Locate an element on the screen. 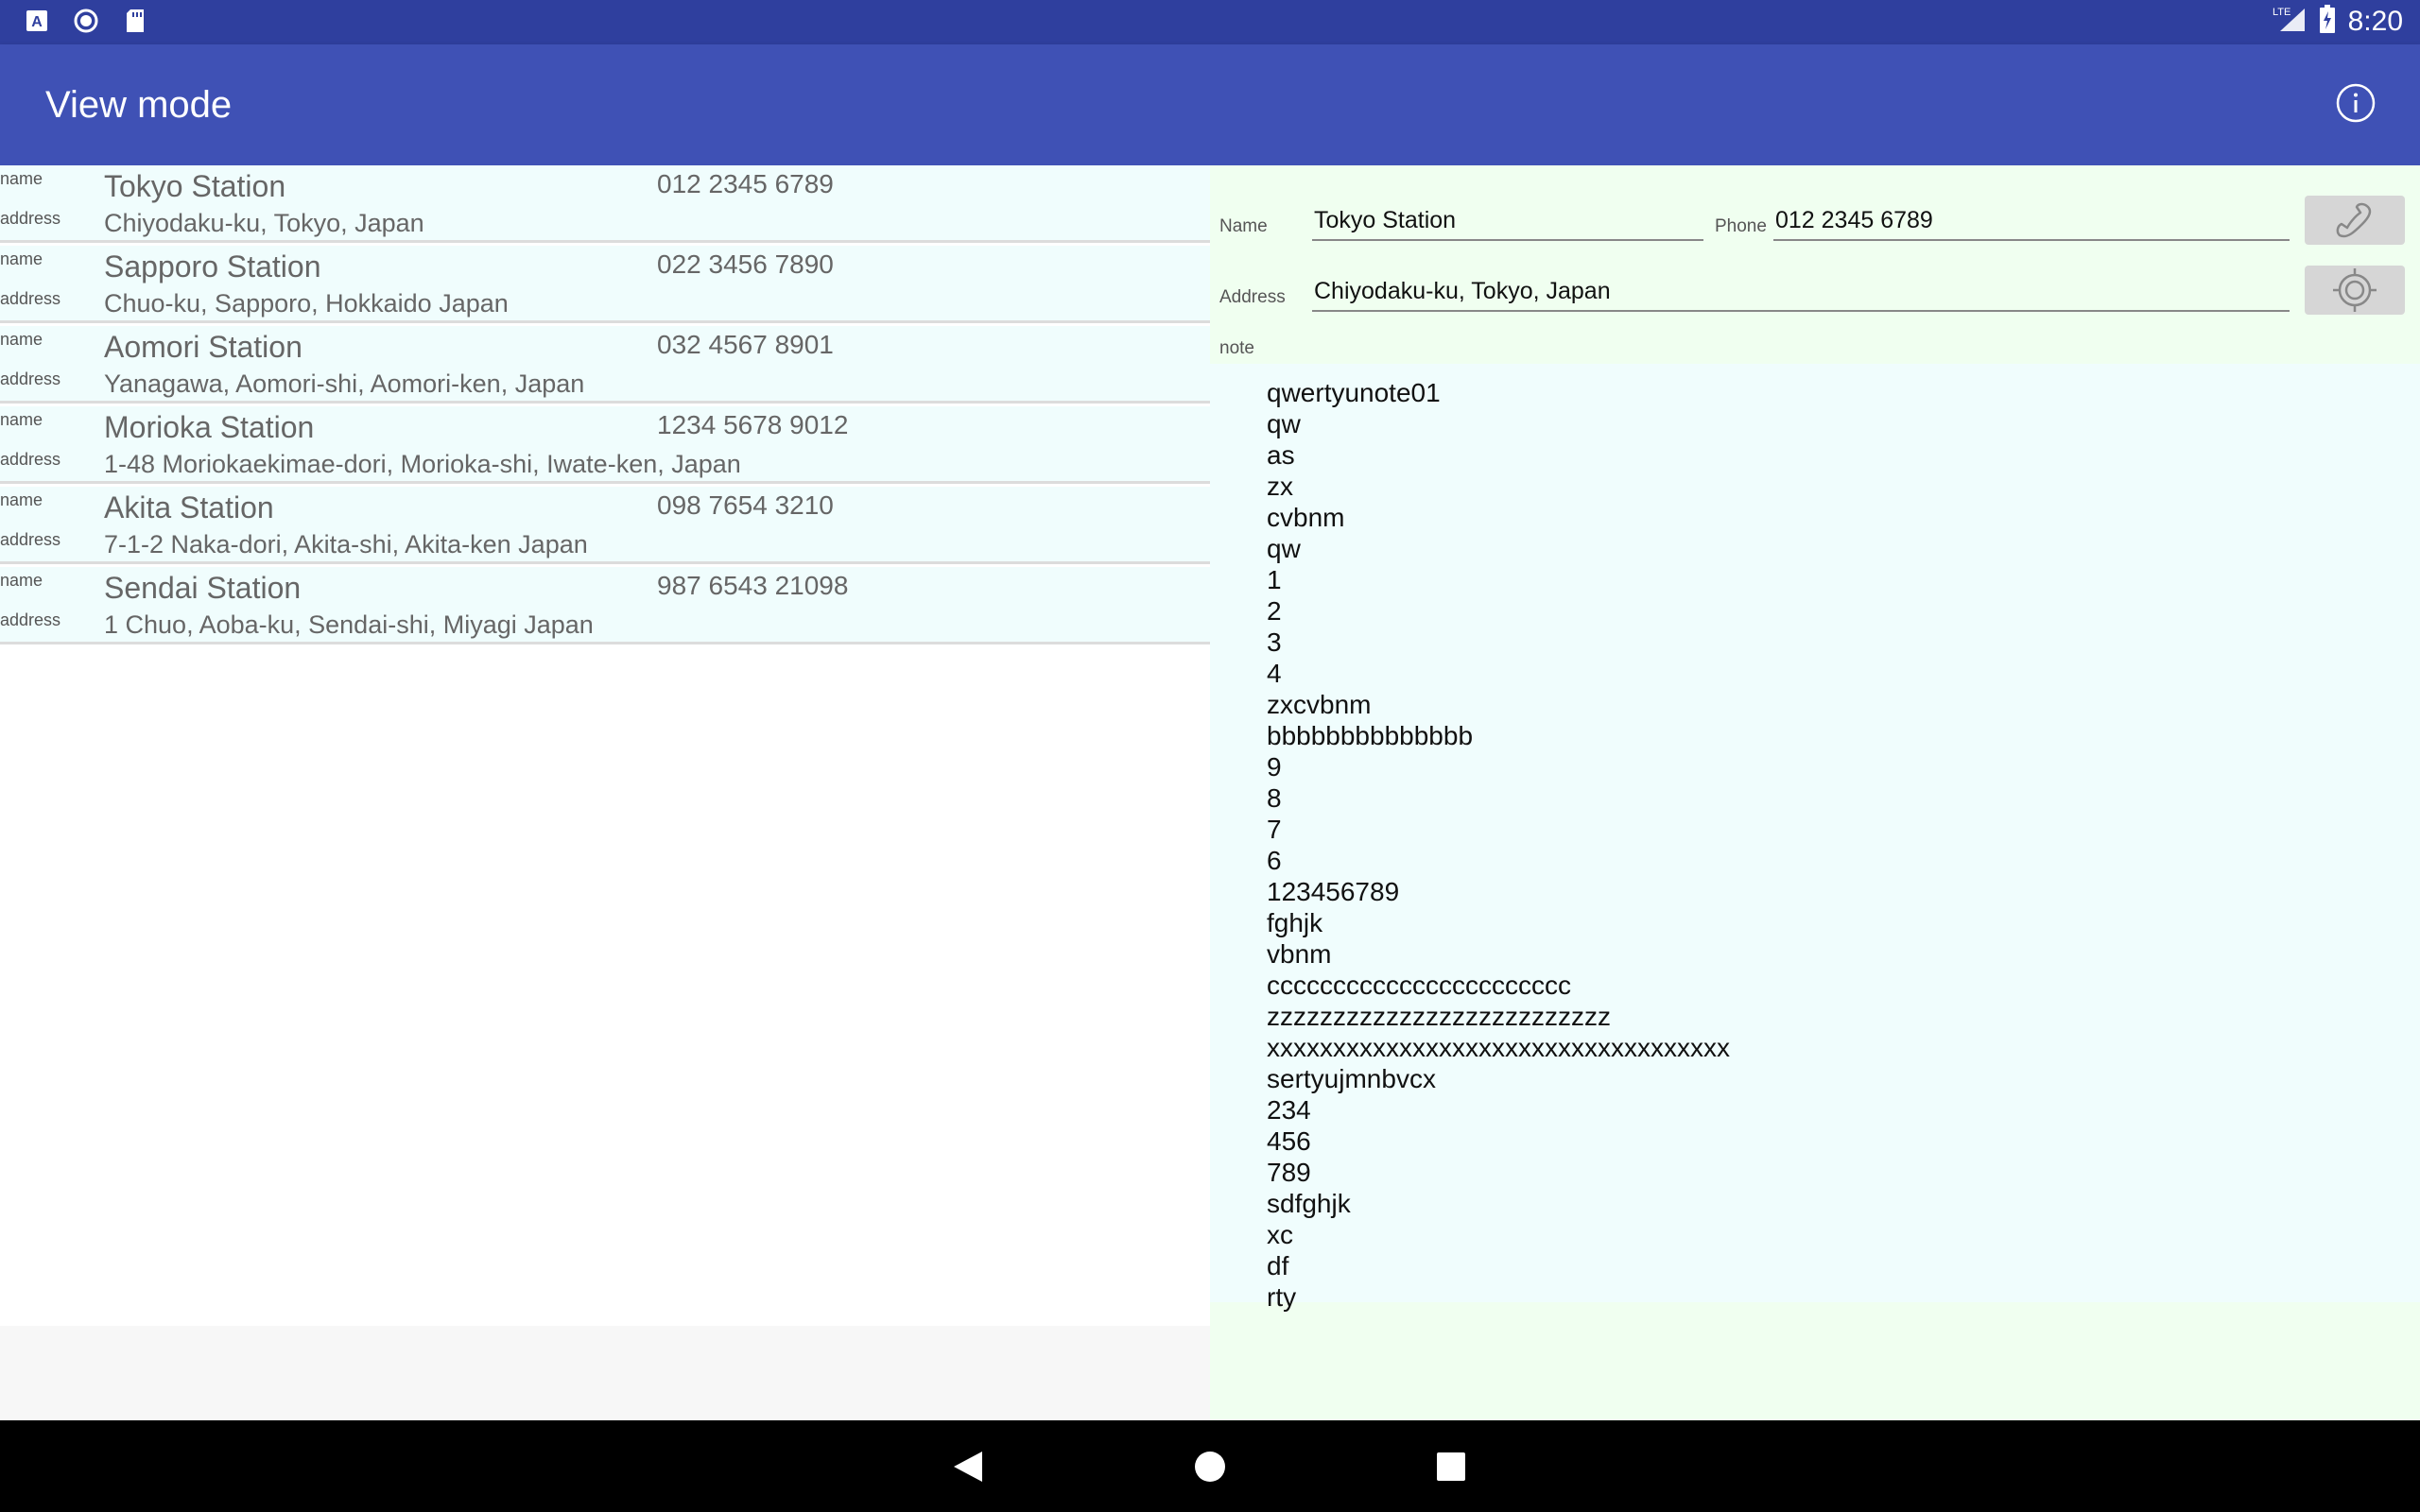  svg-text: A is located at coordinates (37, 22).